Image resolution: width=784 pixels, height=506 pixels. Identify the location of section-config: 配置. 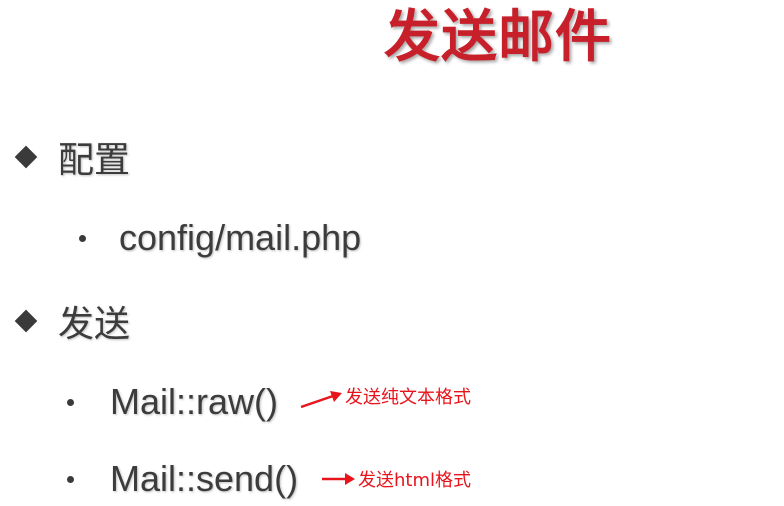
(71, 157).